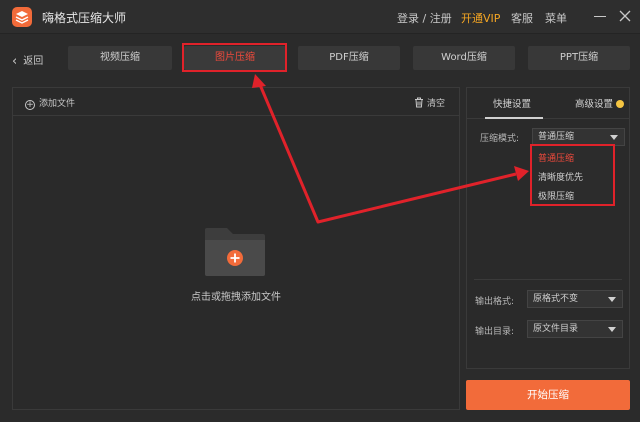 The width and height of the screenshot is (640, 422). I want to click on clear-label: 清空, so click(435, 104).